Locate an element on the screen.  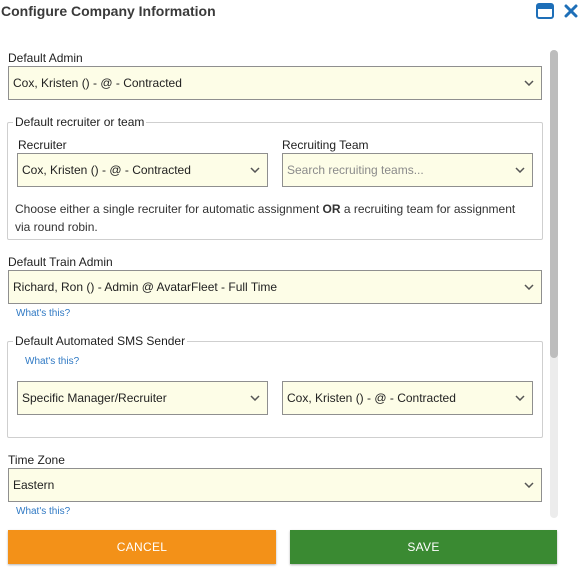
recruiting-team-label: Recruiting Team is located at coordinates (325, 145).